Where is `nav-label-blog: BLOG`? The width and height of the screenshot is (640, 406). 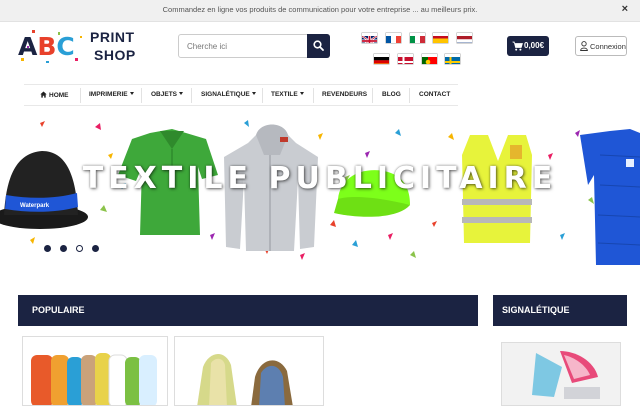 nav-label-blog: BLOG is located at coordinates (391, 94).